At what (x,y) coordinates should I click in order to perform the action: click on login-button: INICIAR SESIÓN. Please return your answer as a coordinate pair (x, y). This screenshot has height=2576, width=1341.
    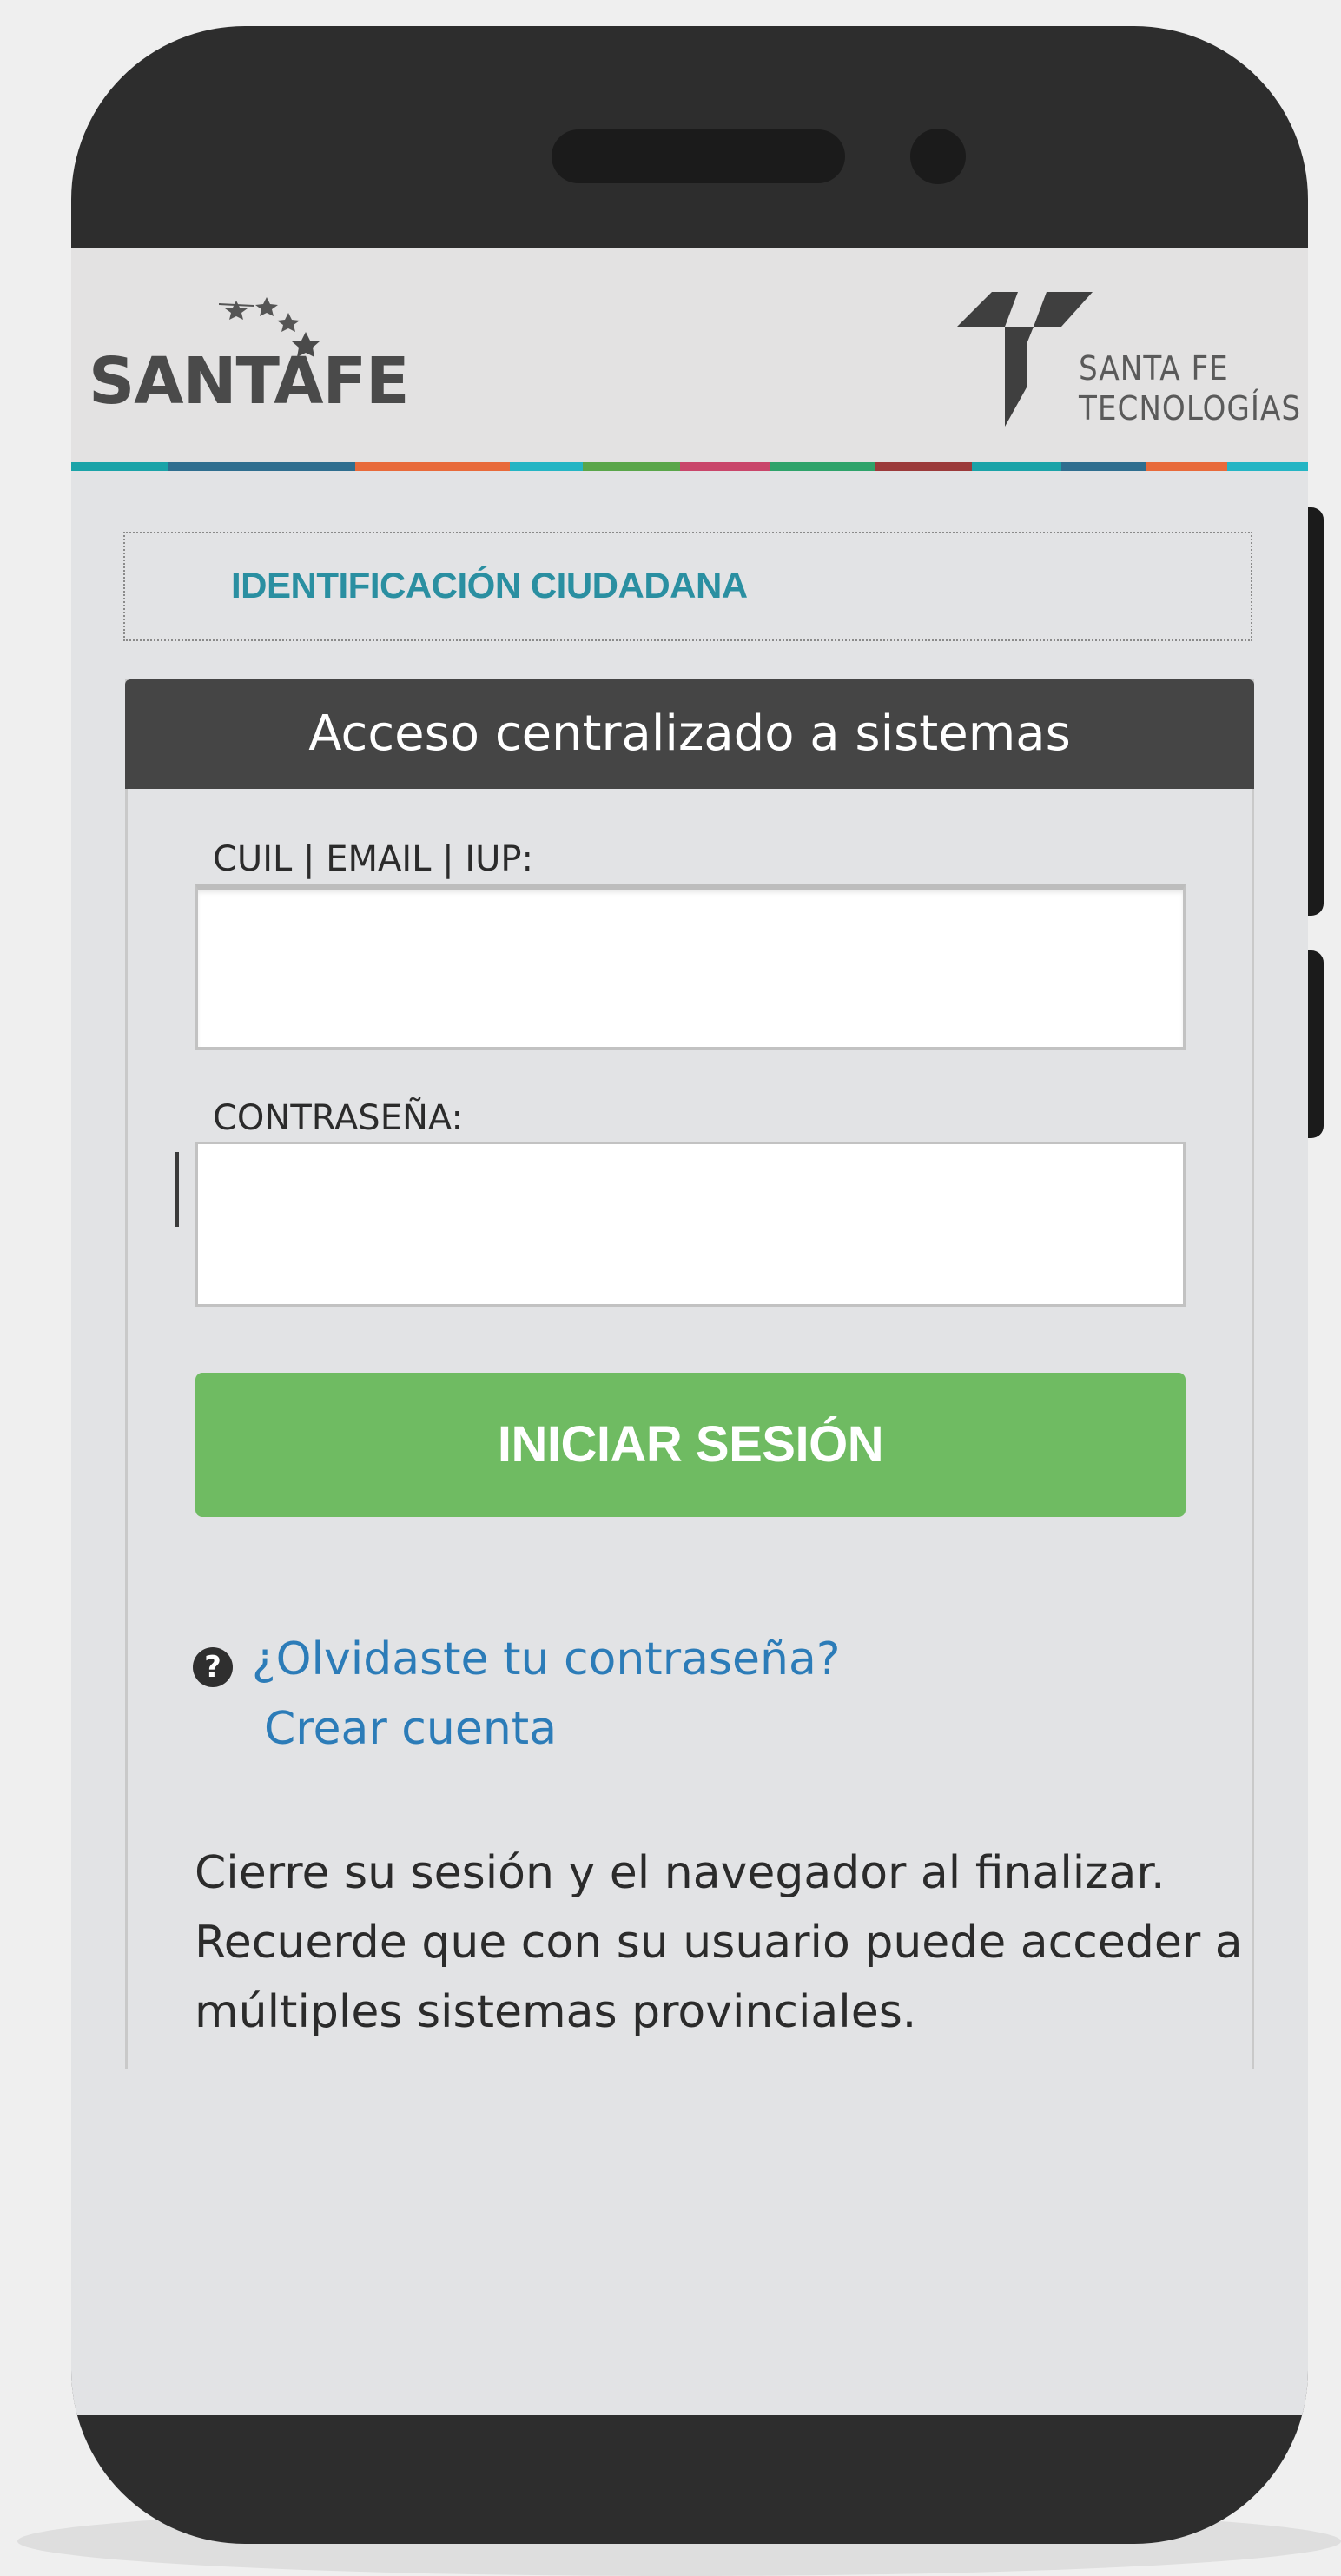
    Looking at the image, I should click on (690, 1445).